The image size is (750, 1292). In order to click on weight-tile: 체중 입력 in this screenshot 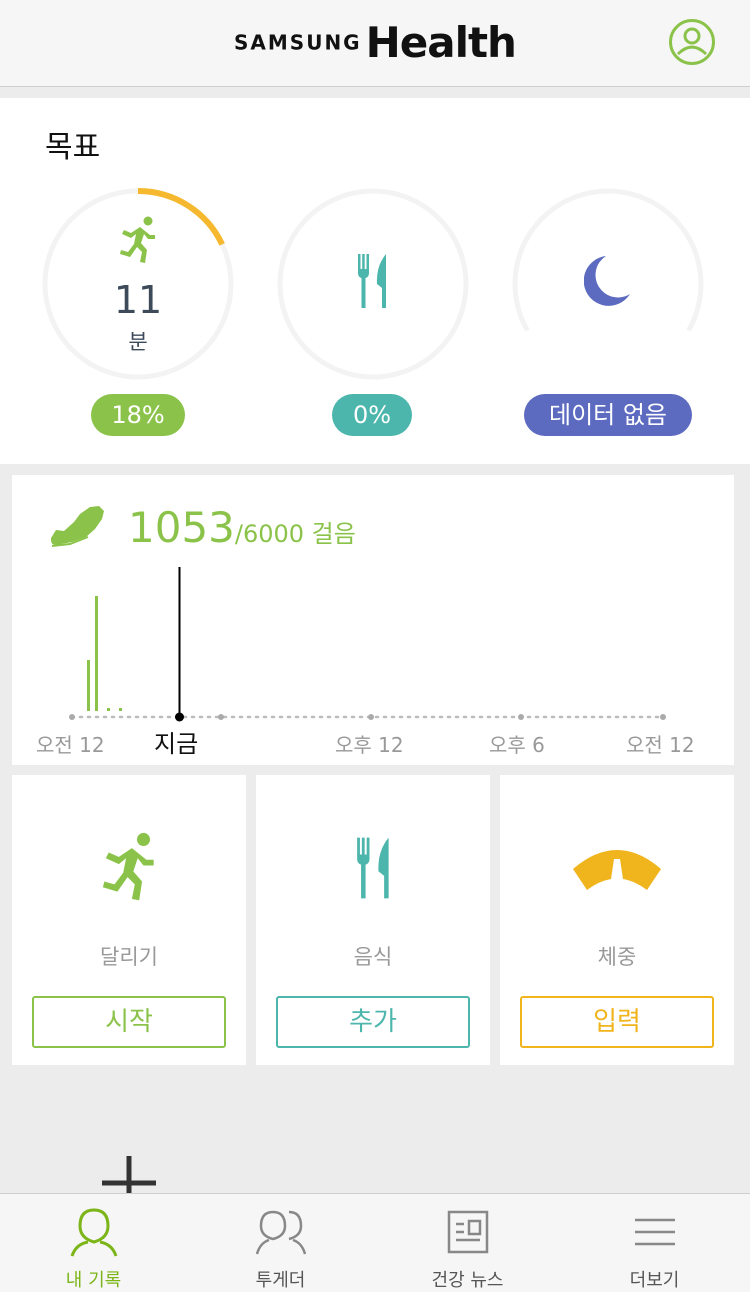, I will do `click(617, 920)`.